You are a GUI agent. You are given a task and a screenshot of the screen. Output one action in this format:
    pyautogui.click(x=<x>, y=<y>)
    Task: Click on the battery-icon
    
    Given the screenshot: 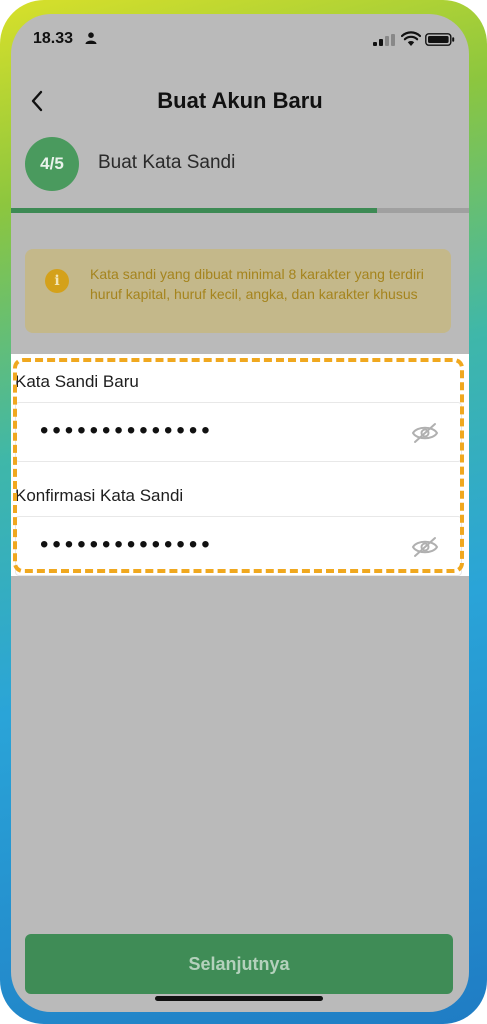 What is the action you would take?
    pyautogui.click(x=440, y=39)
    